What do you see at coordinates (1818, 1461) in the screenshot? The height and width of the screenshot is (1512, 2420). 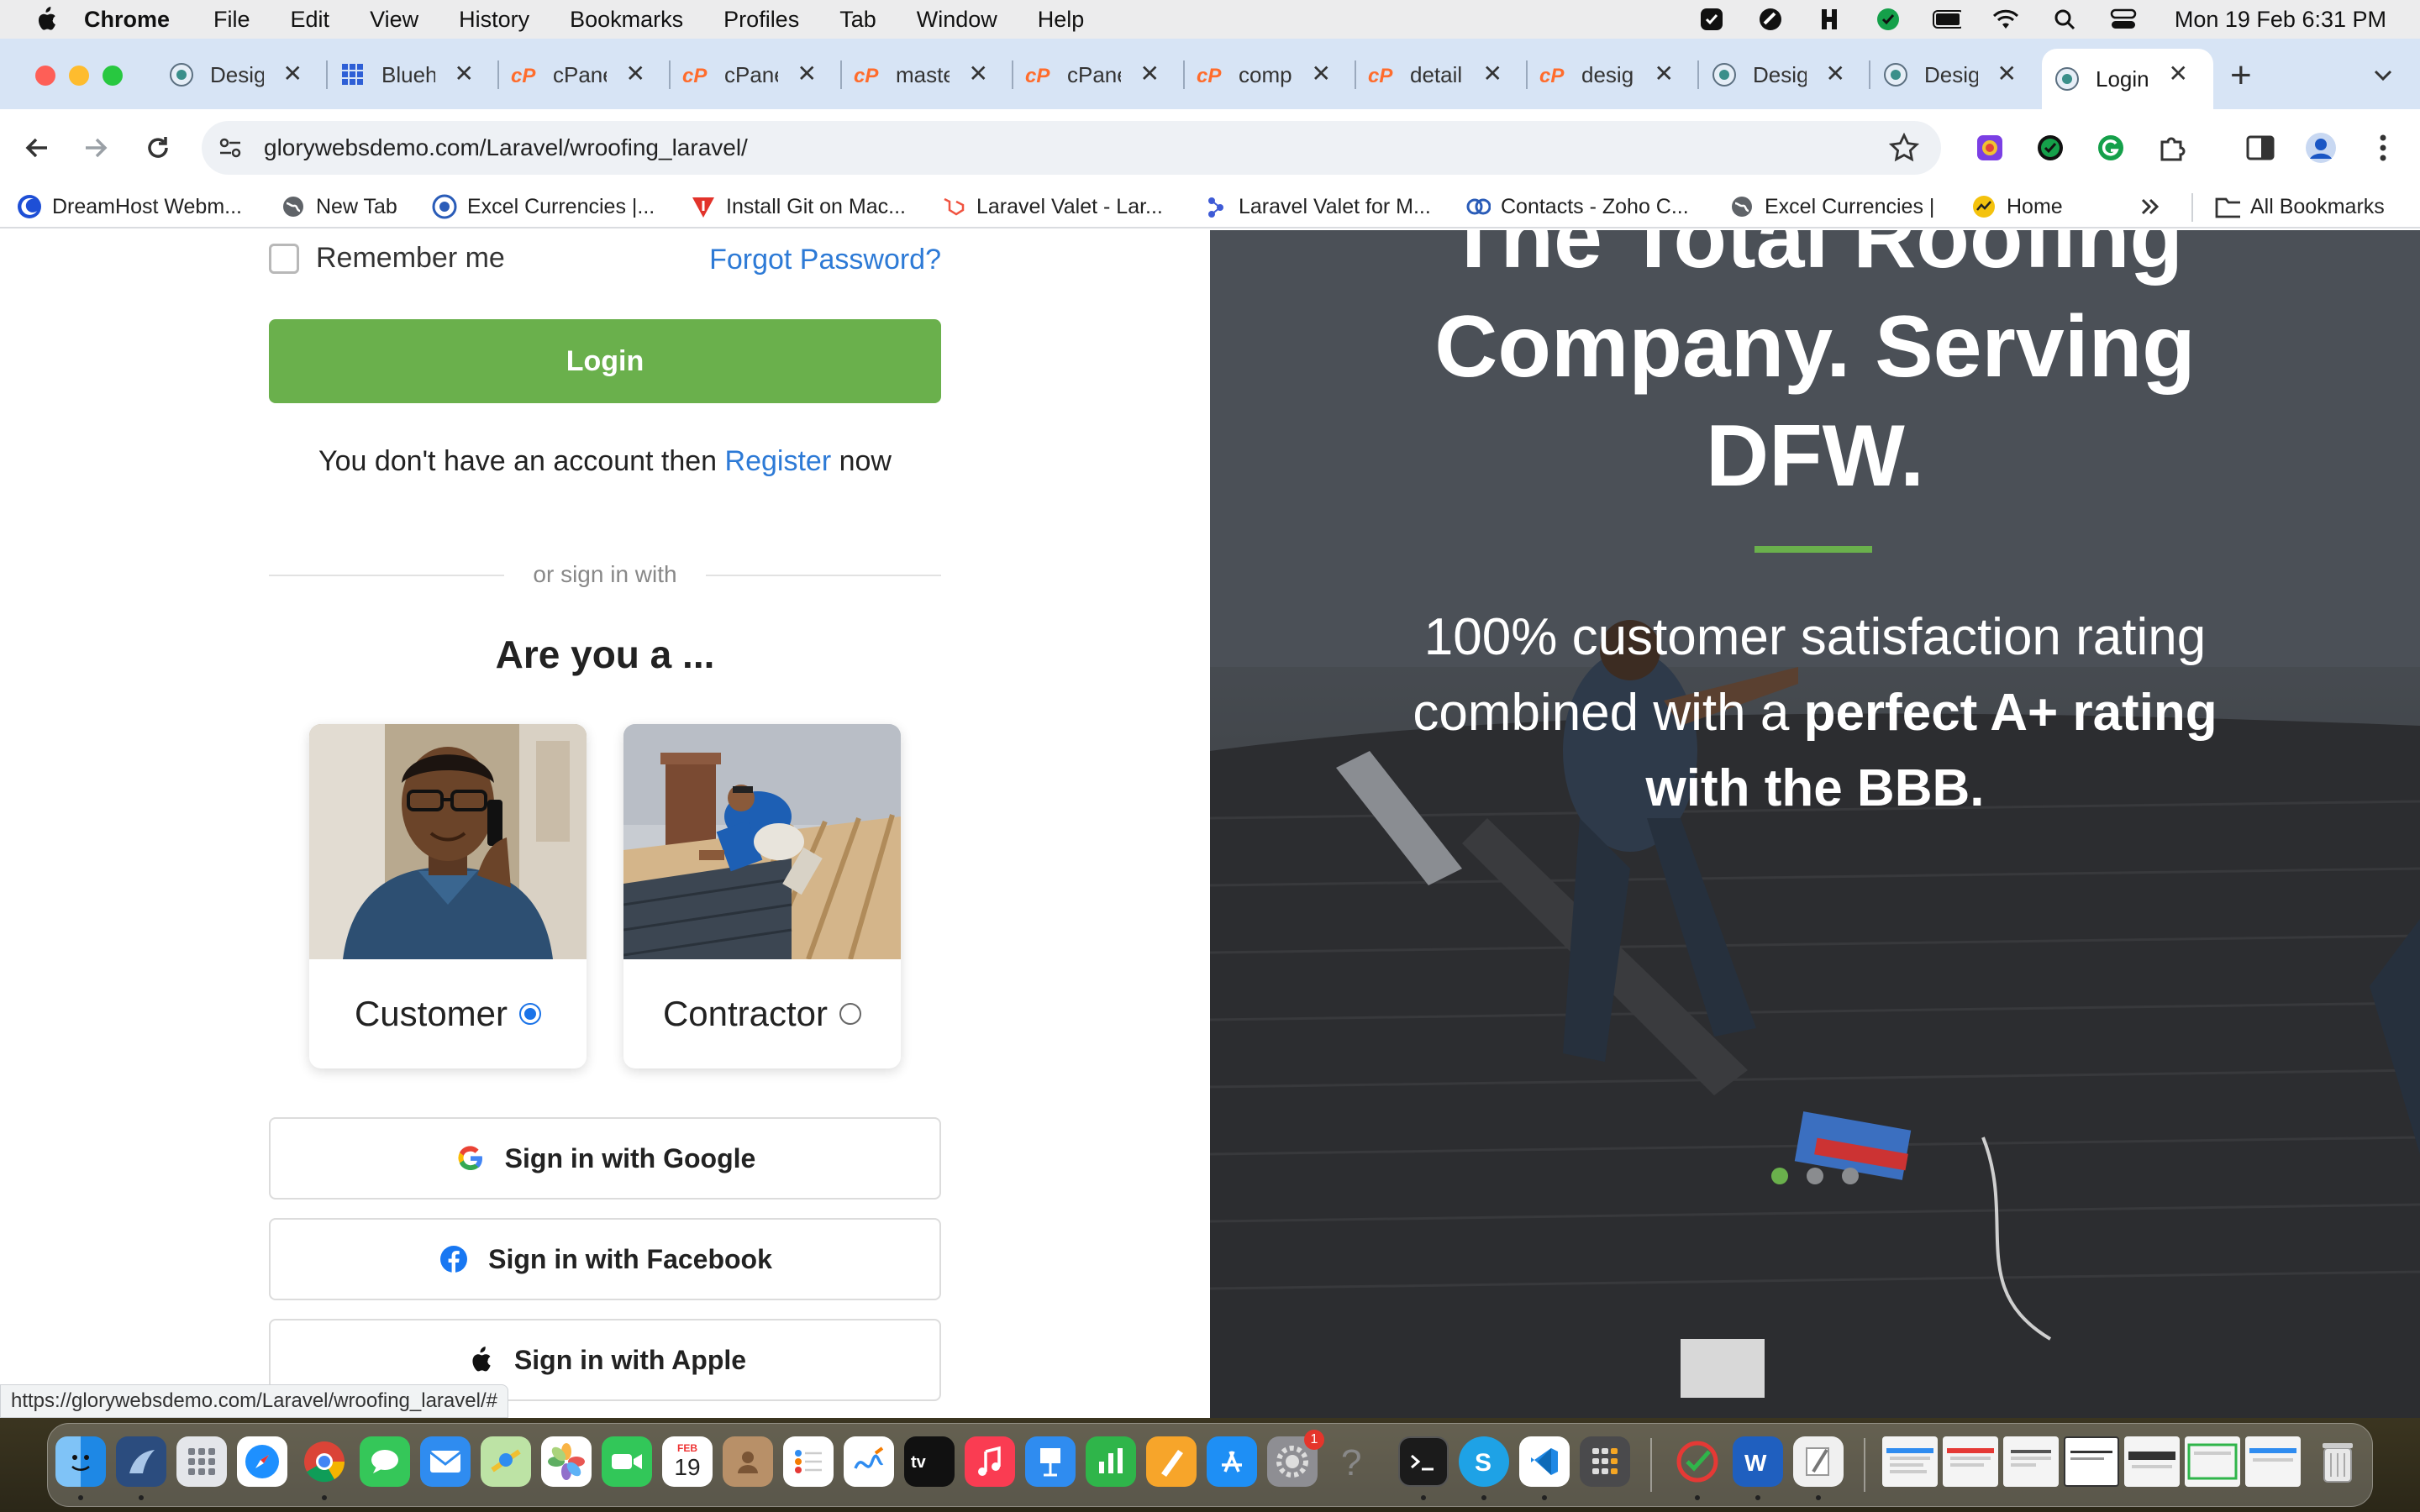 I see `script-editor-icon` at bounding box center [1818, 1461].